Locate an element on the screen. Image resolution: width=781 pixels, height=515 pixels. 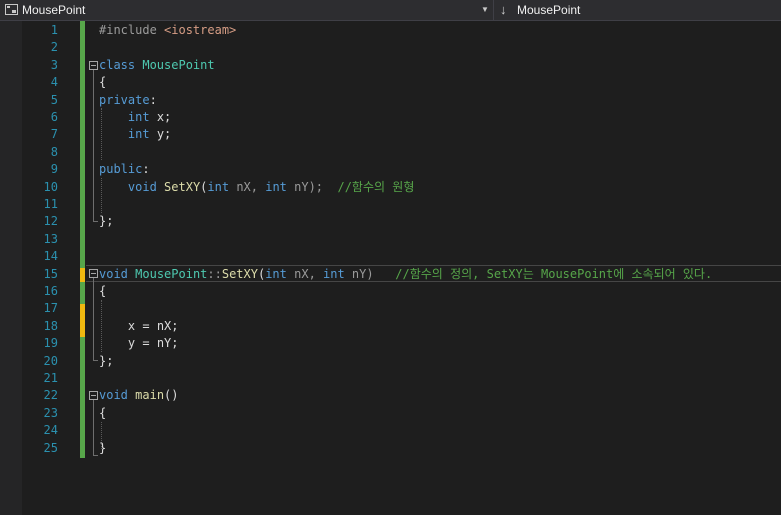
code-line: int y; is located at coordinates (135, 134).